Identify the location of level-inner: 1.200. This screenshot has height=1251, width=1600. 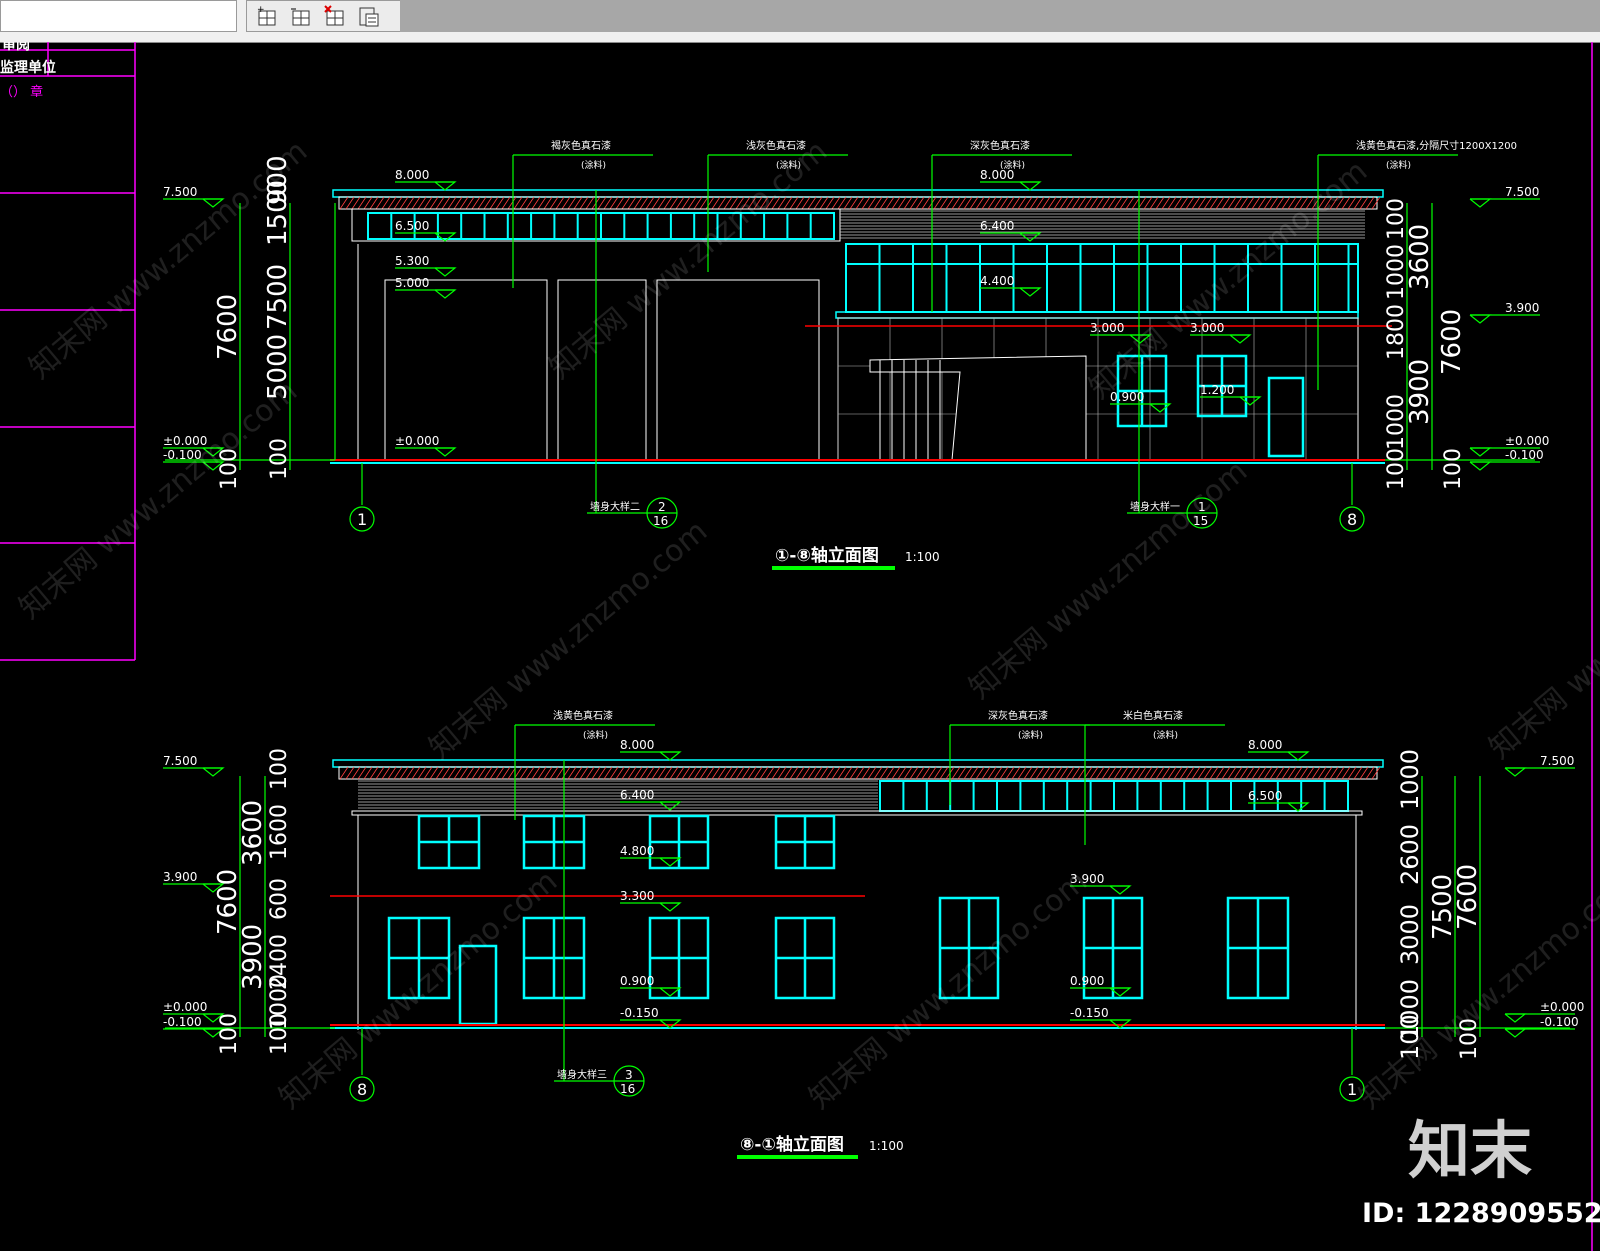
(1217, 390).